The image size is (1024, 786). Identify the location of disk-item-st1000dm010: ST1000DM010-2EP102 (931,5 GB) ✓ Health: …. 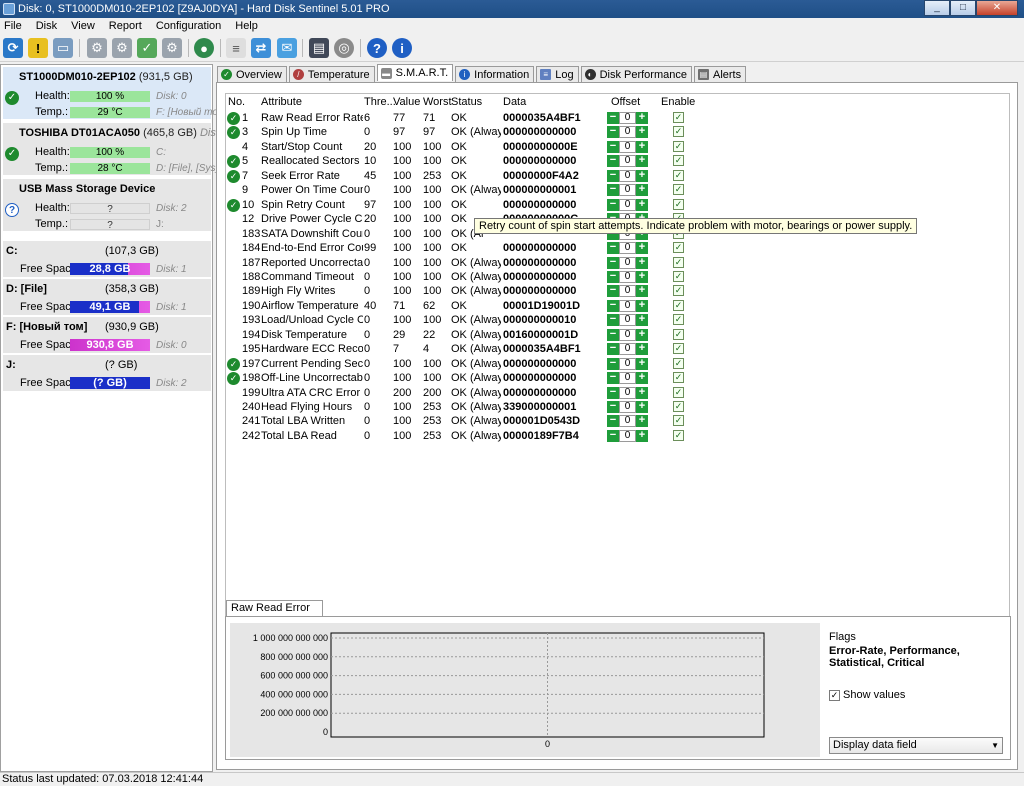
(115, 93).